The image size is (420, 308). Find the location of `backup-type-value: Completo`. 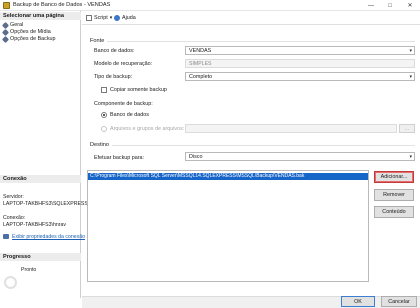

backup-type-value: Completo is located at coordinates (201, 77).